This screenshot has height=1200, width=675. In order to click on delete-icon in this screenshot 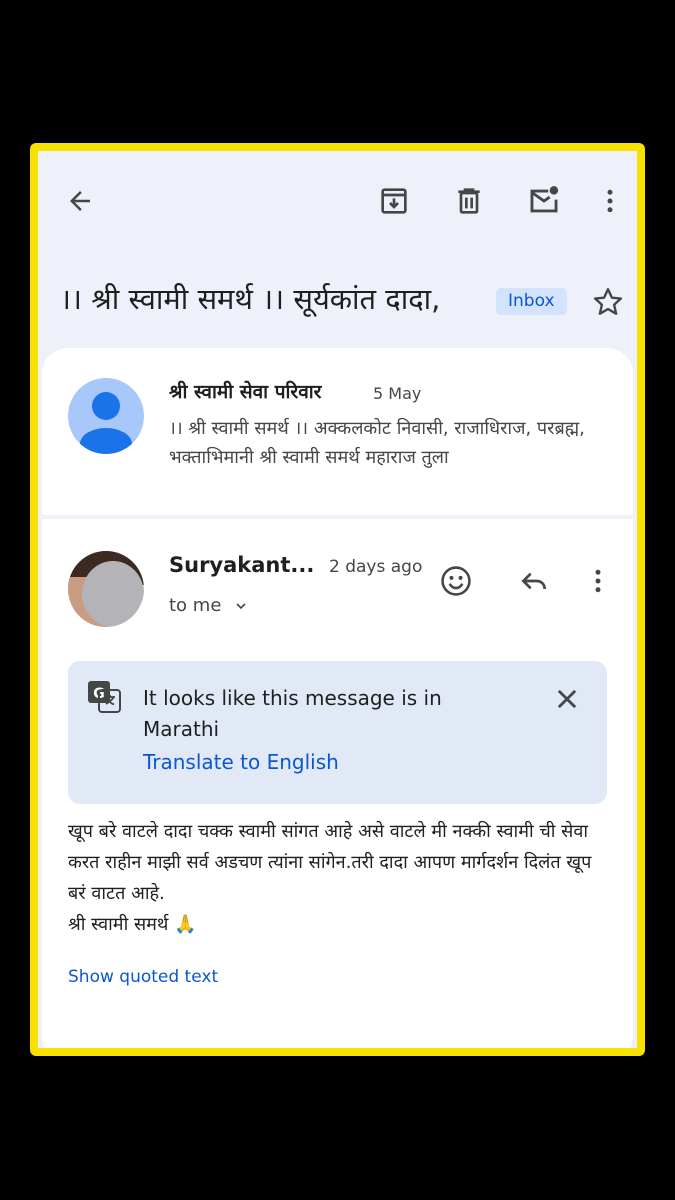, I will do `click(469, 201)`.